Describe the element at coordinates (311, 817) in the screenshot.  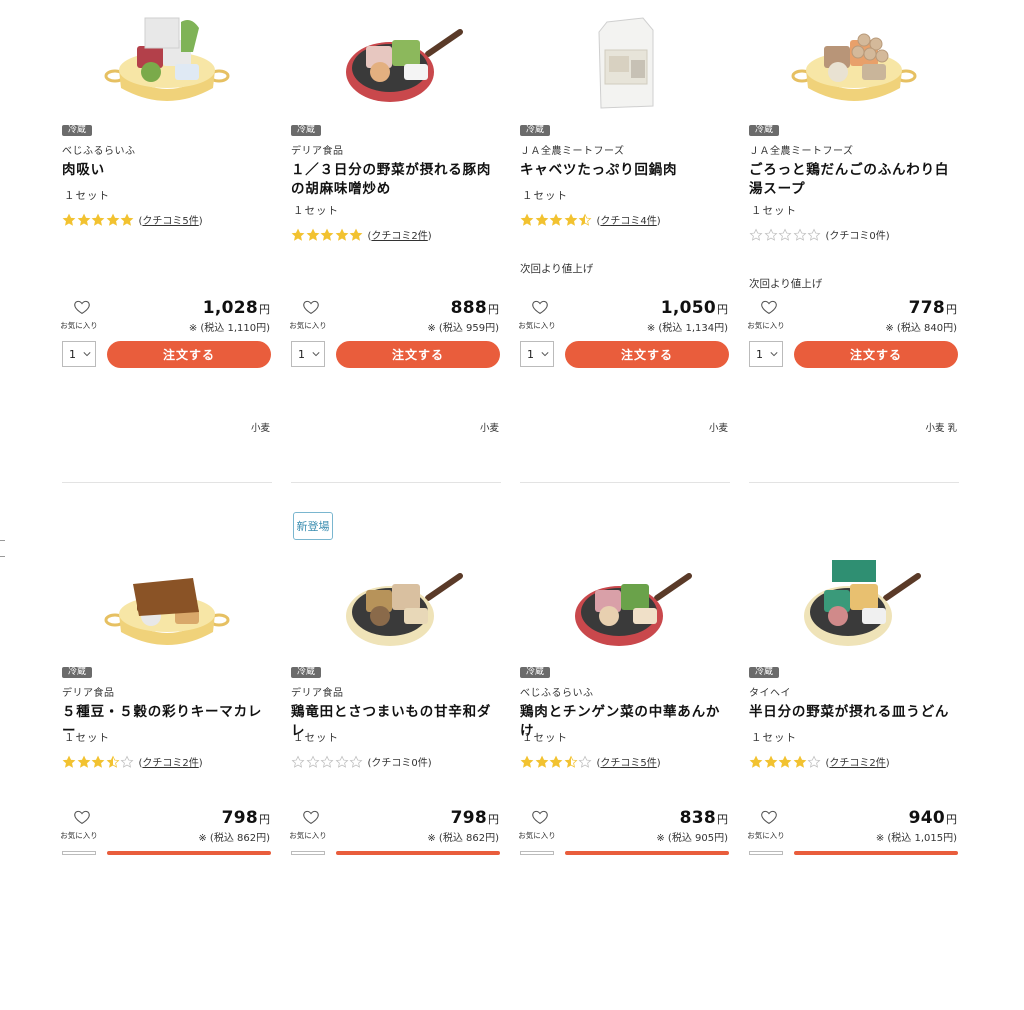
I see `heart-icon` at that location.